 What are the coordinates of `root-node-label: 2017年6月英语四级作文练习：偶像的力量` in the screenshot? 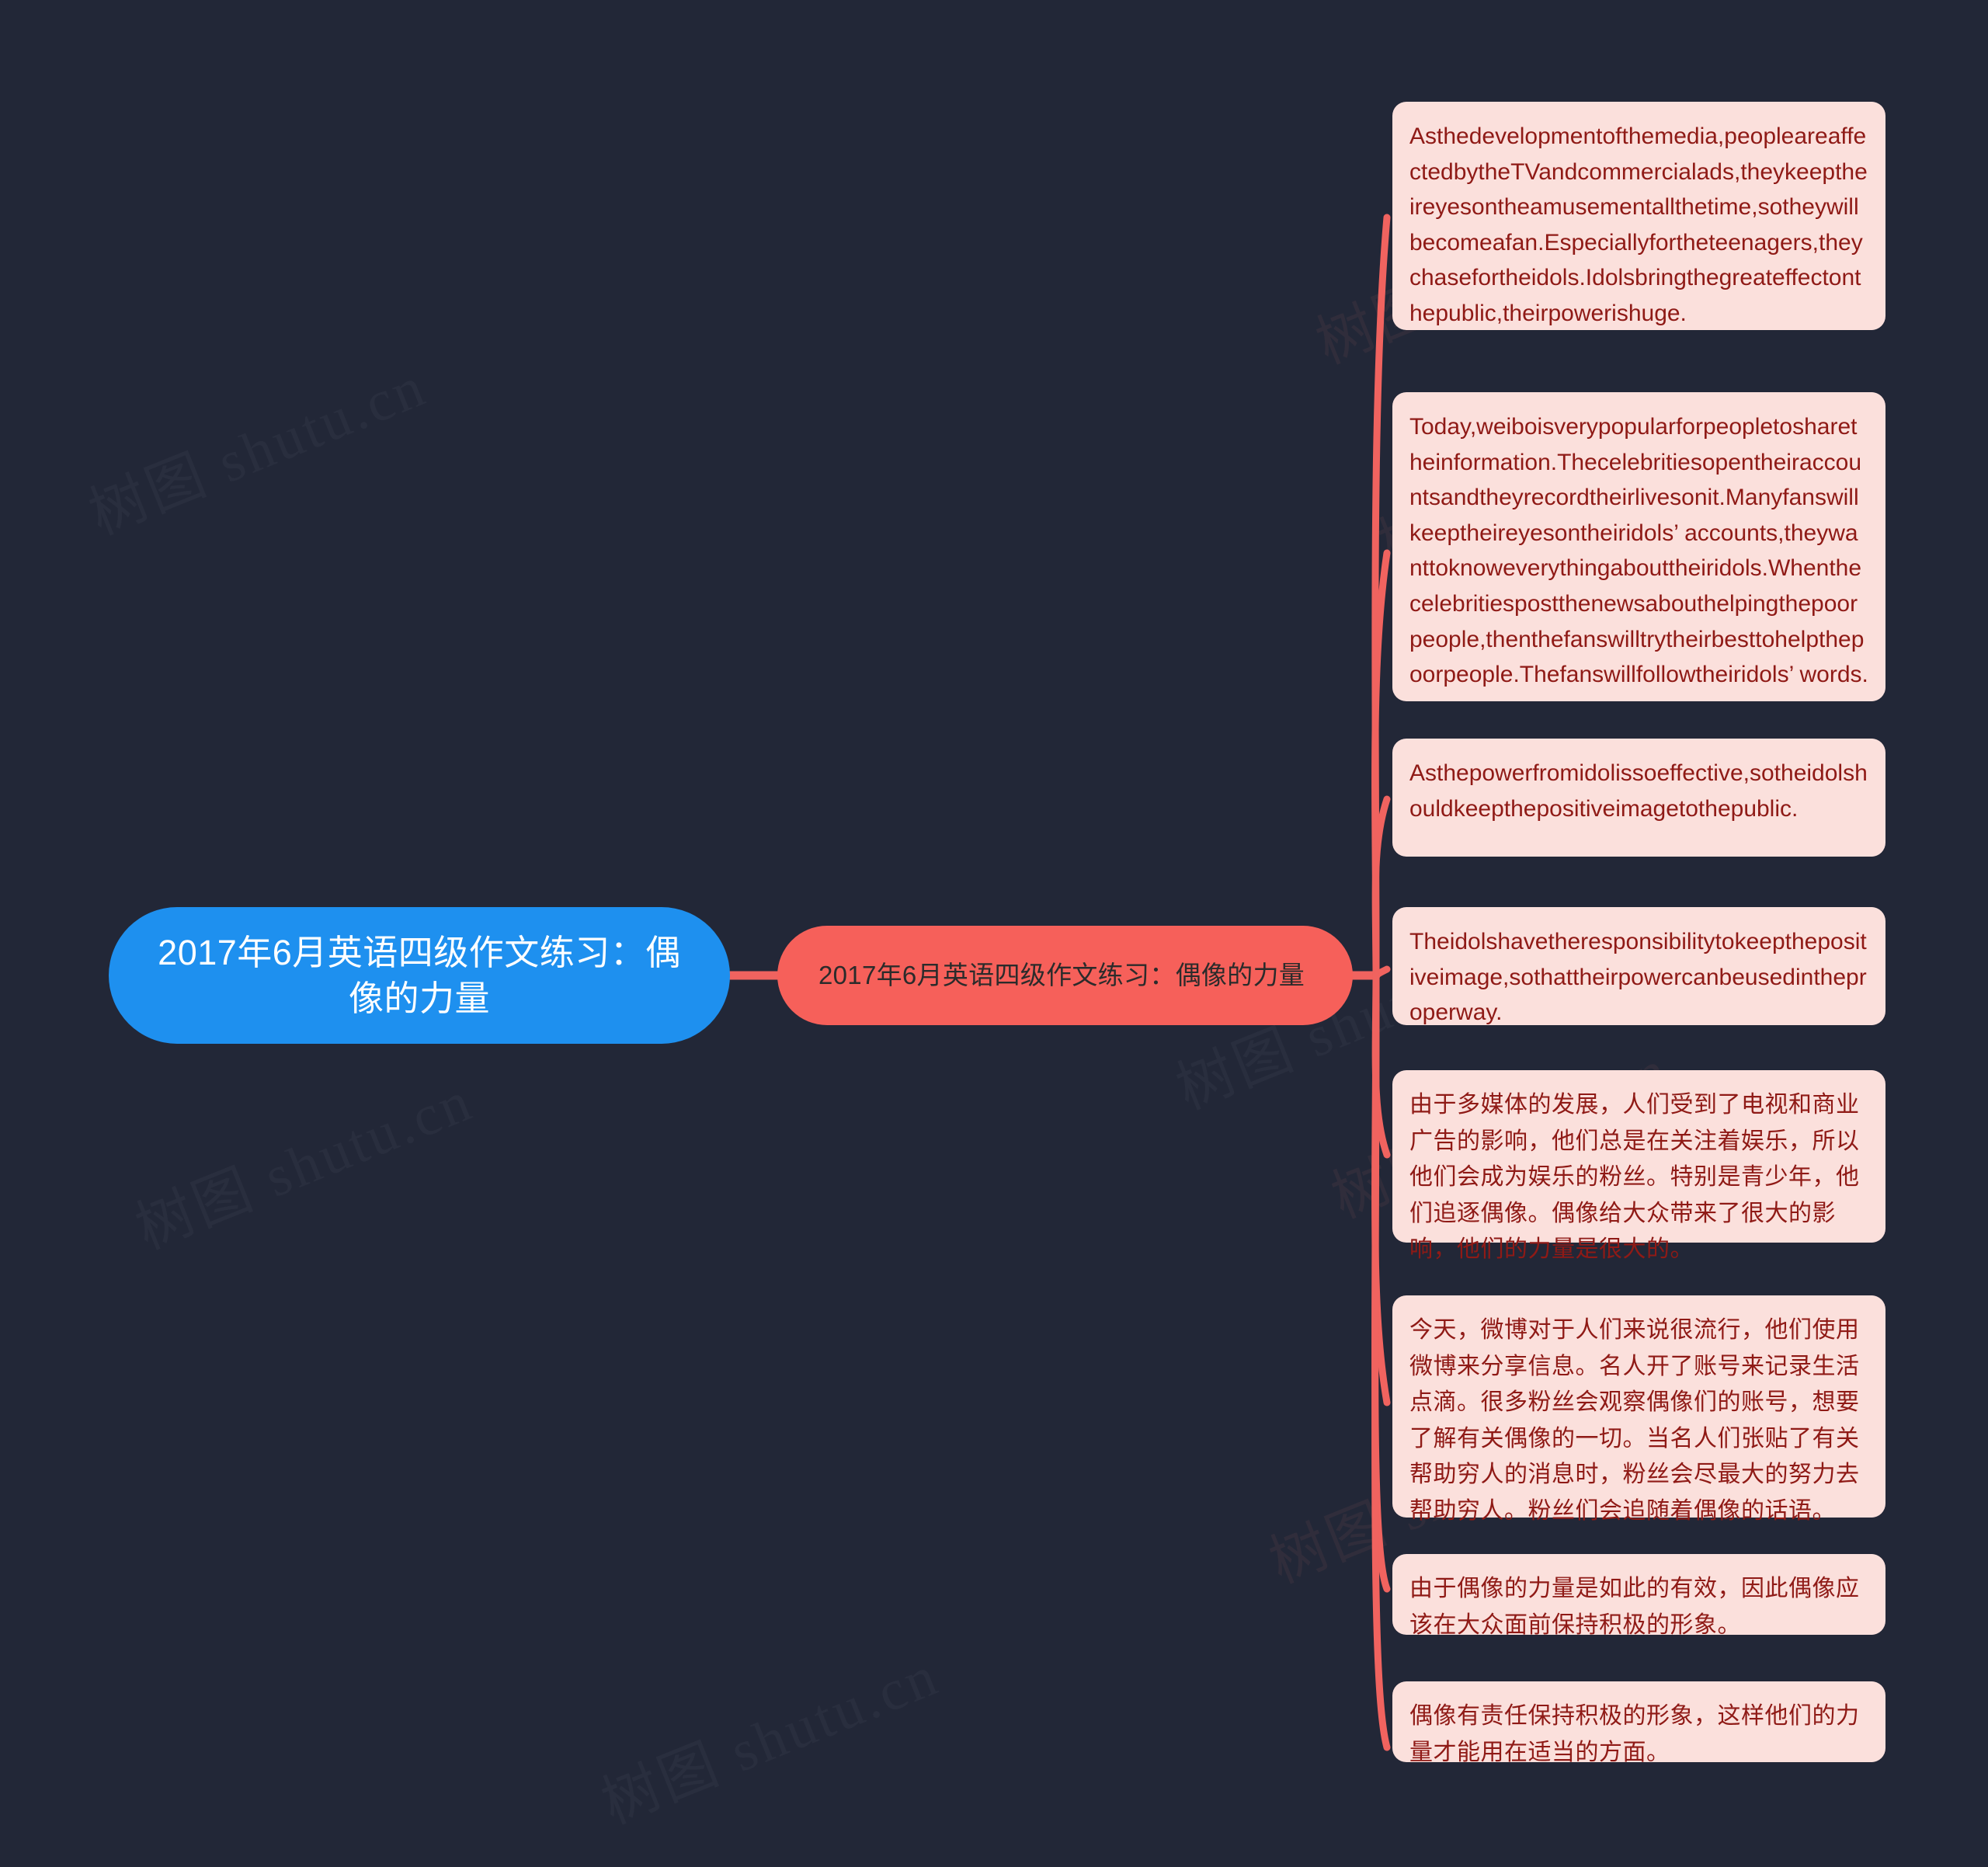 It's located at (420, 975).